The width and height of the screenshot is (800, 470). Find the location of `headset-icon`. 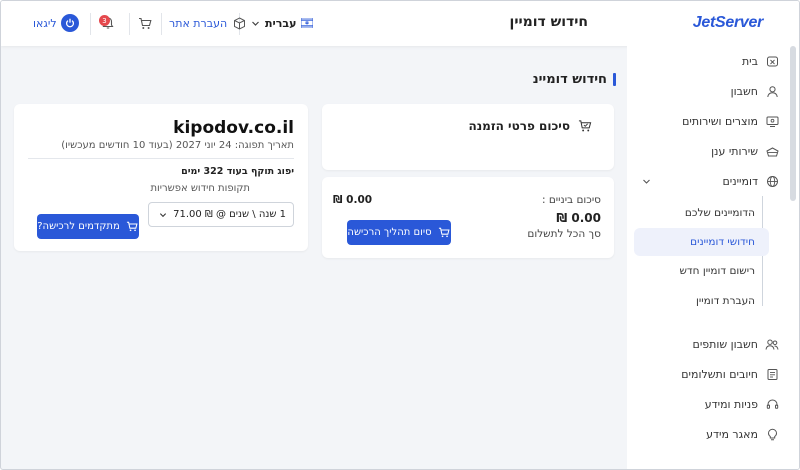

headset-icon is located at coordinates (772, 404).